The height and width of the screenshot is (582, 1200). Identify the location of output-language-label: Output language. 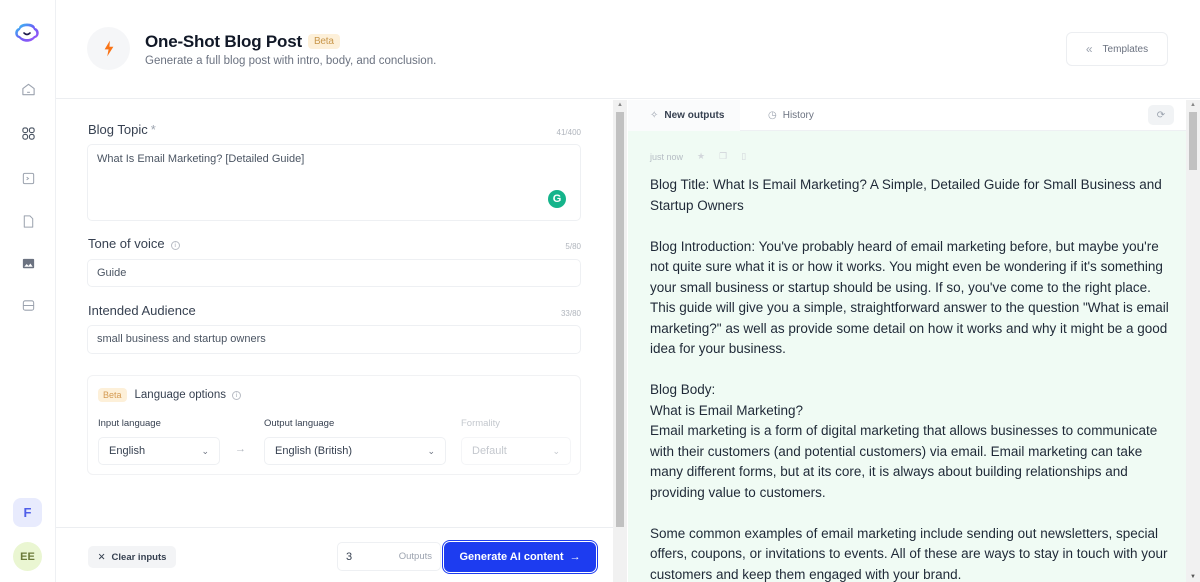
(299, 423).